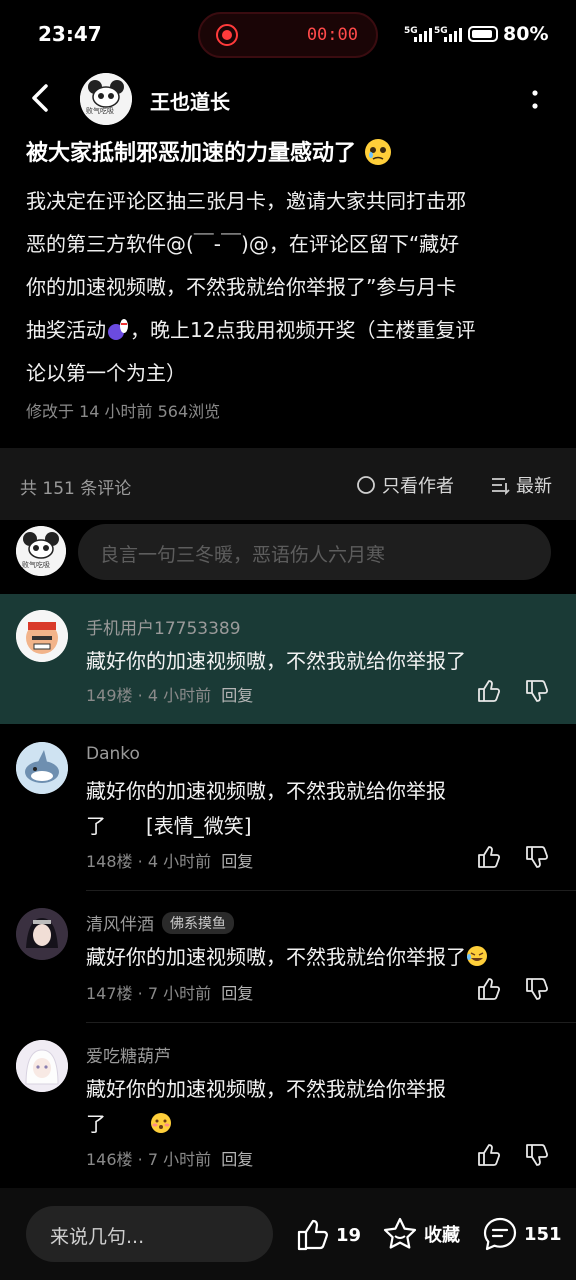 The width and height of the screenshot is (576, 1280). What do you see at coordinates (377, 152) in the screenshot?
I see `teary-face-emoji-icon` at bounding box center [377, 152].